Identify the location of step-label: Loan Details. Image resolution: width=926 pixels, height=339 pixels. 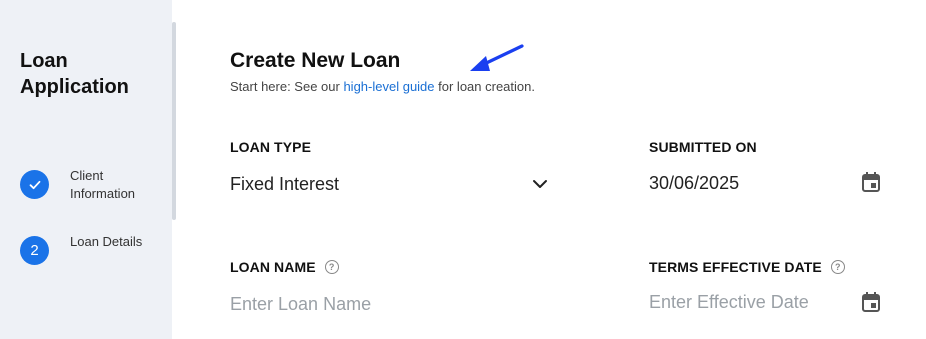
(106, 241).